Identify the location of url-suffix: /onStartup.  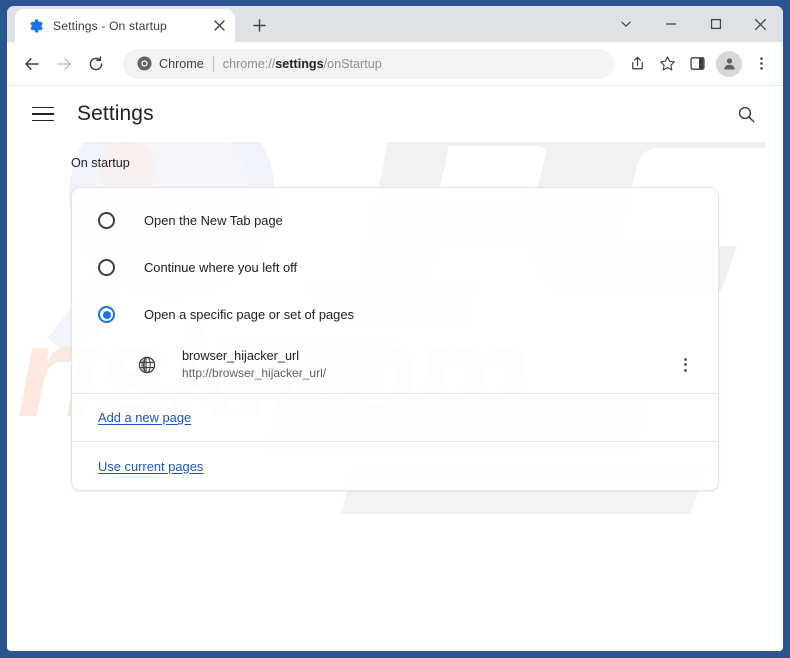
(352, 63).